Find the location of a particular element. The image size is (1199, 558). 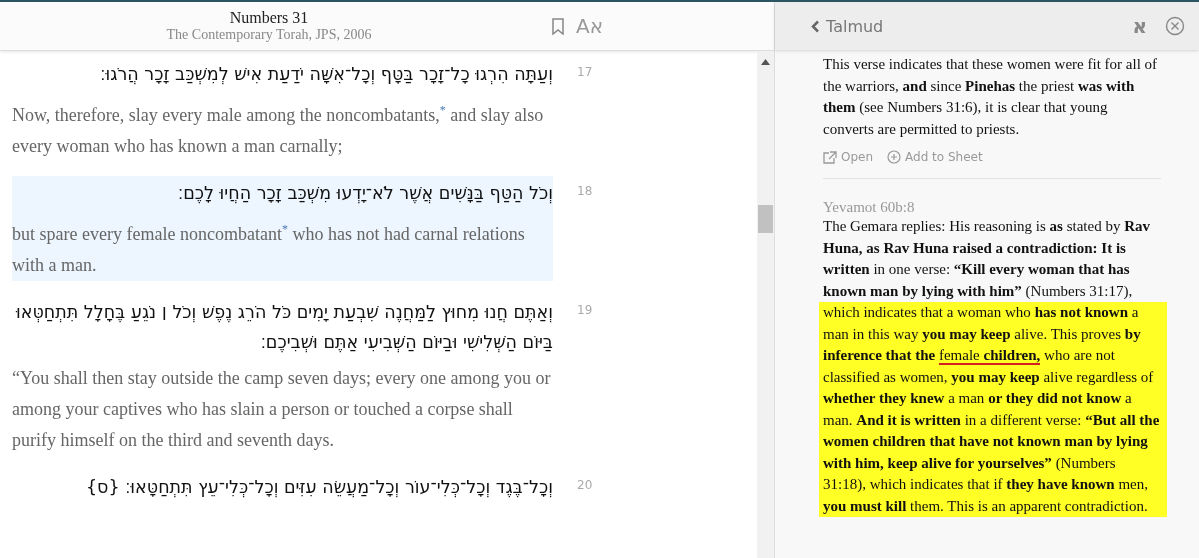

version-title: The Contemporary Torah, JPS, 2006 is located at coordinates (269, 35).